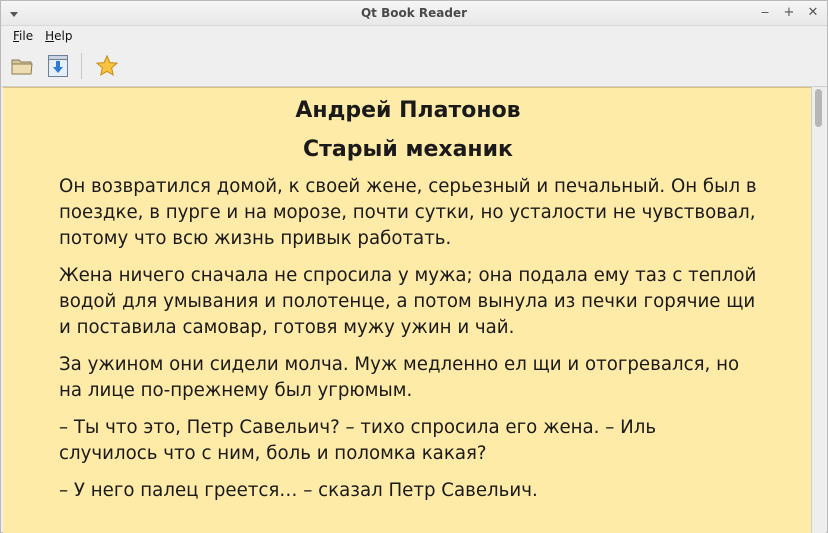 This screenshot has width=828, height=533. Describe the element at coordinates (26, 36) in the screenshot. I see `menu-file-label: ile` at that location.